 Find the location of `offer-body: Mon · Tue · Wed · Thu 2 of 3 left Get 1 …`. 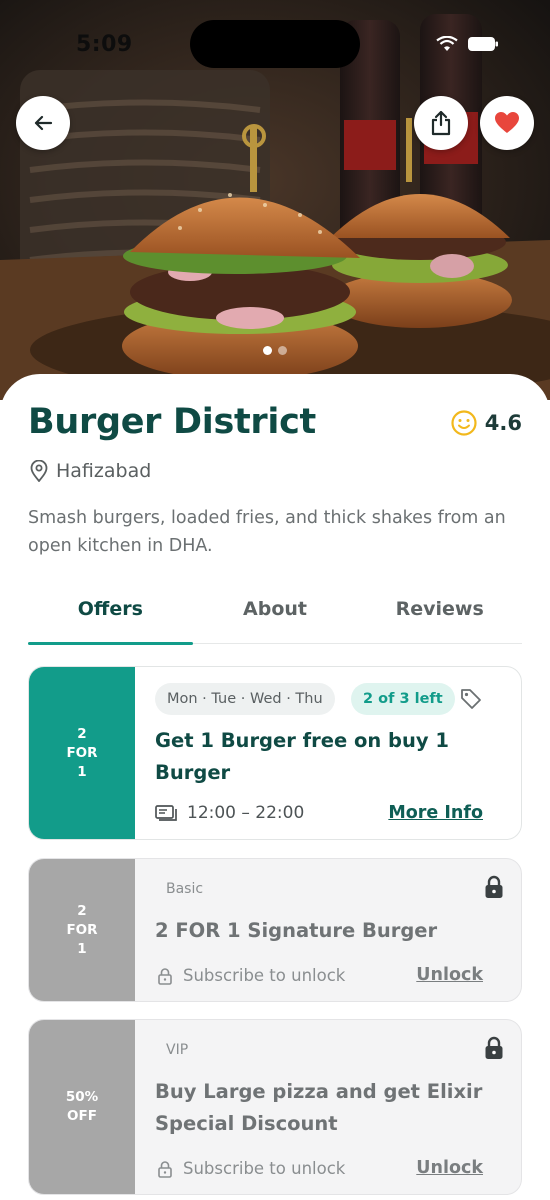

offer-body: Mon · Tue · Wed · Thu 2 of 3 left Get 1 … is located at coordinates (328, 753).